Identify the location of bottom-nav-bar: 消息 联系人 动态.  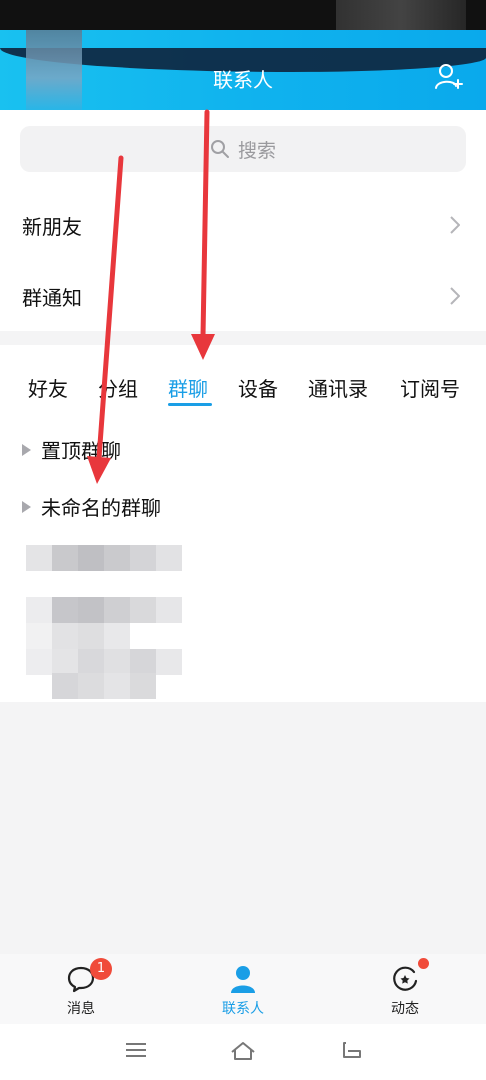
(243, 989).